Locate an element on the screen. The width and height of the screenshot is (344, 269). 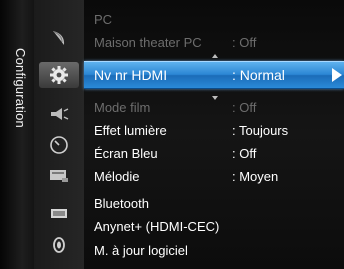
menu-item-value: : Moyen is located at coordinates (255, 176).